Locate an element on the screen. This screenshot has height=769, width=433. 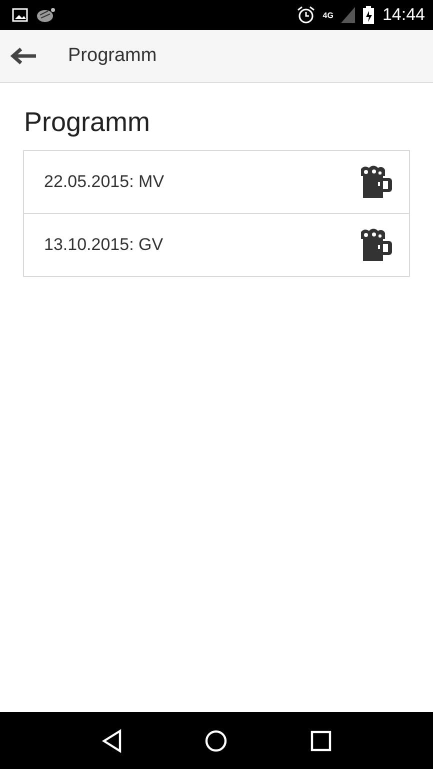
event-item: 22.05.2015: MV is located at coordinates (216, 182).